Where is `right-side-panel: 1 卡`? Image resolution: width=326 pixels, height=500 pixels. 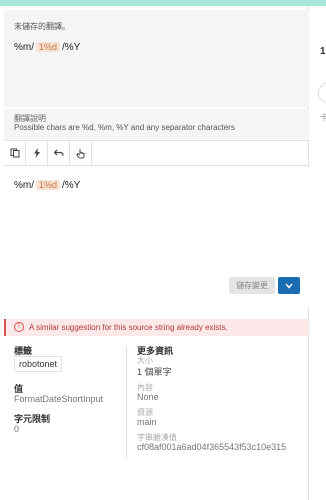
right-side-panel: 1 卡 is located at coordinates (318, 253).